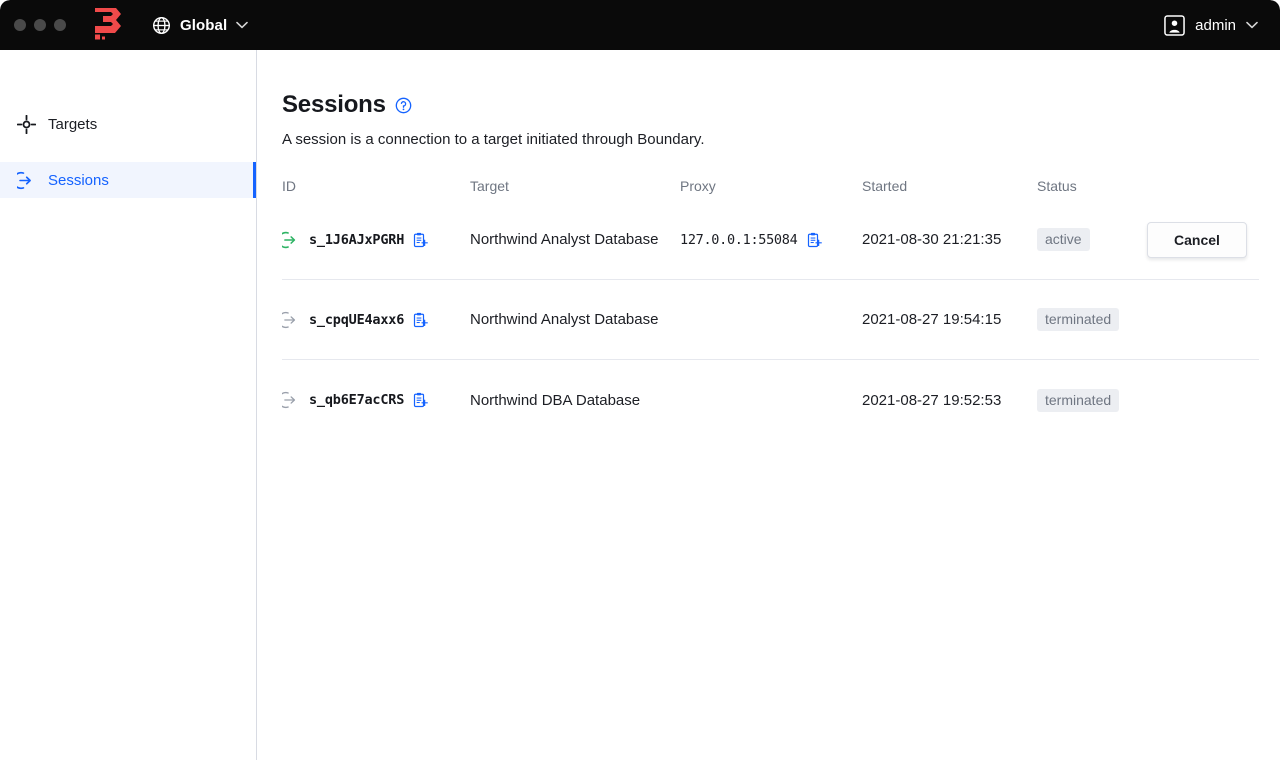  Describe the element at coordinates (1063, 239) in the screenshot. I see `status-badge: active` at that location.